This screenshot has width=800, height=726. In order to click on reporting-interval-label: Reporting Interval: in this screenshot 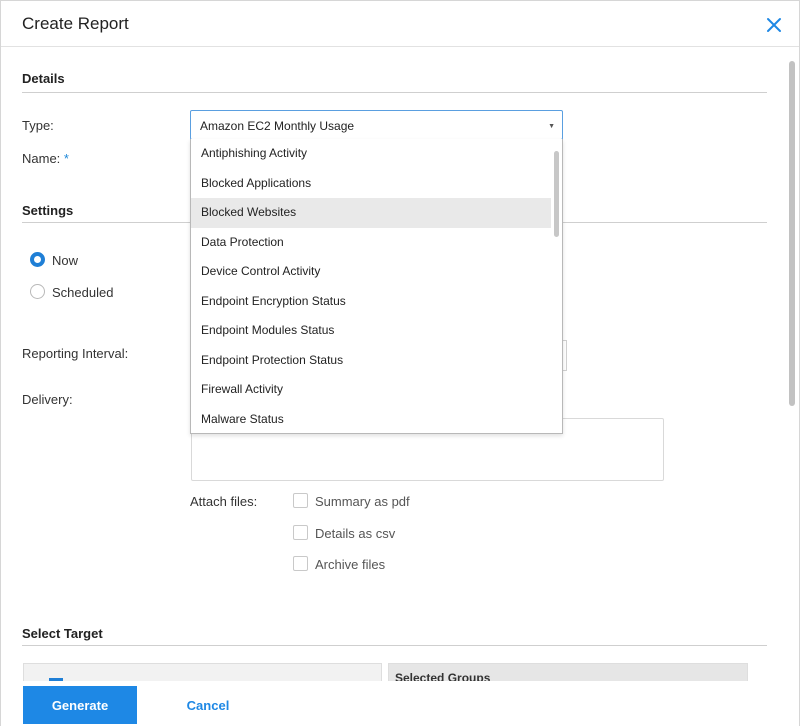, I will do `click(75, 353)`.